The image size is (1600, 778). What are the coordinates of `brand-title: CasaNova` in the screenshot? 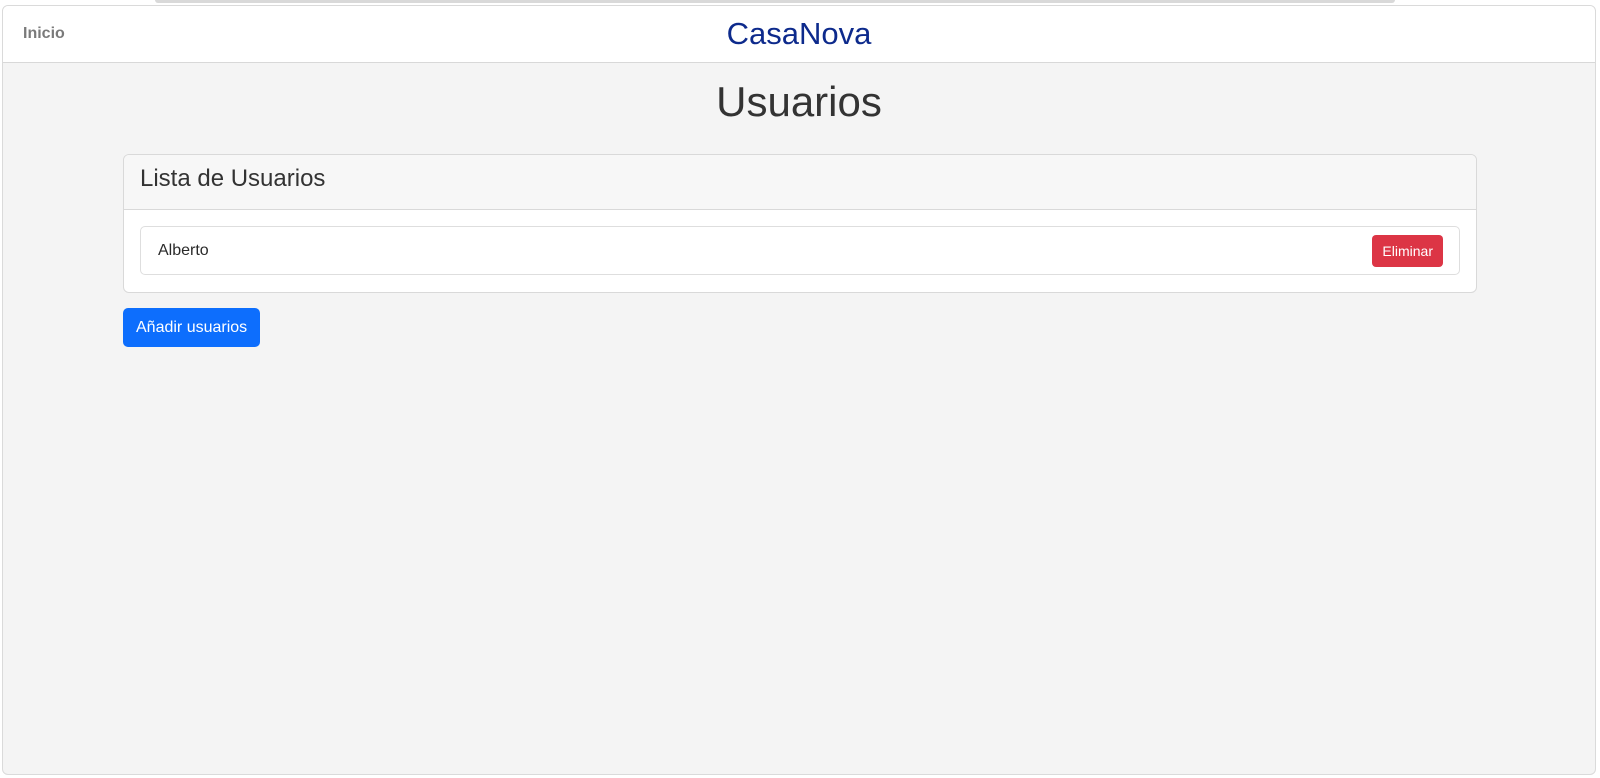 It's located at (799, 33).